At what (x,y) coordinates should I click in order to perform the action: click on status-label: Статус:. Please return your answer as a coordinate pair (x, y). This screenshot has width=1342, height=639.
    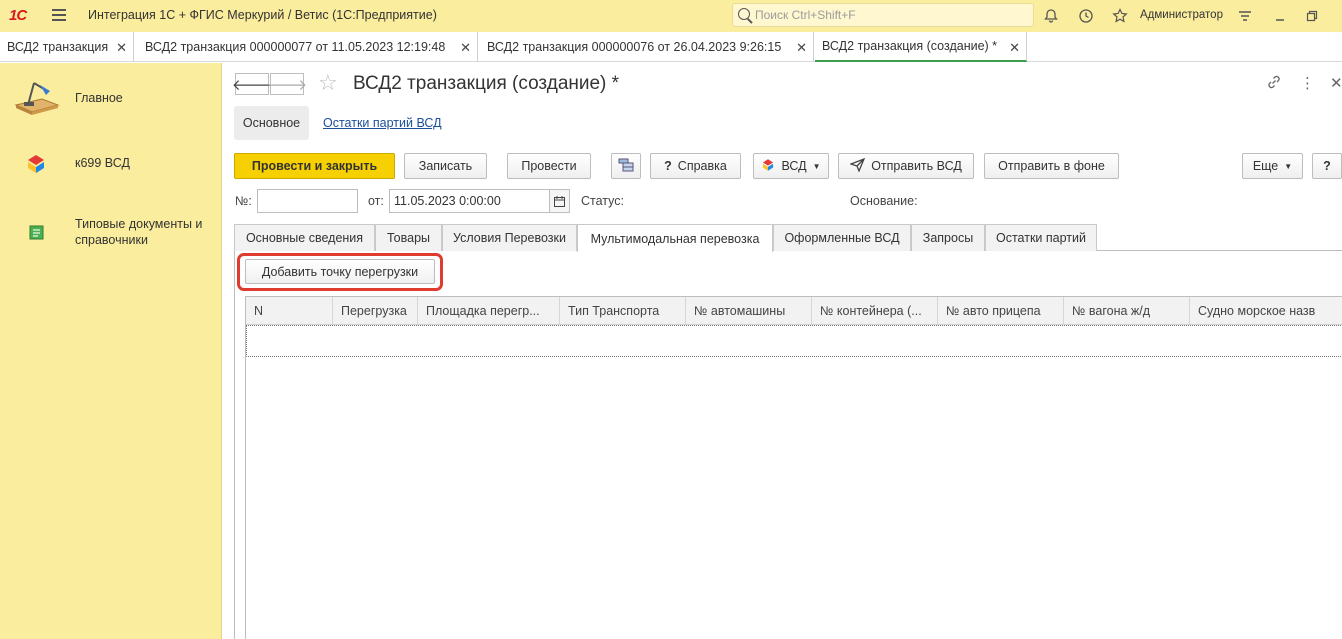
    Looking at the image, I should click on (602, 201).